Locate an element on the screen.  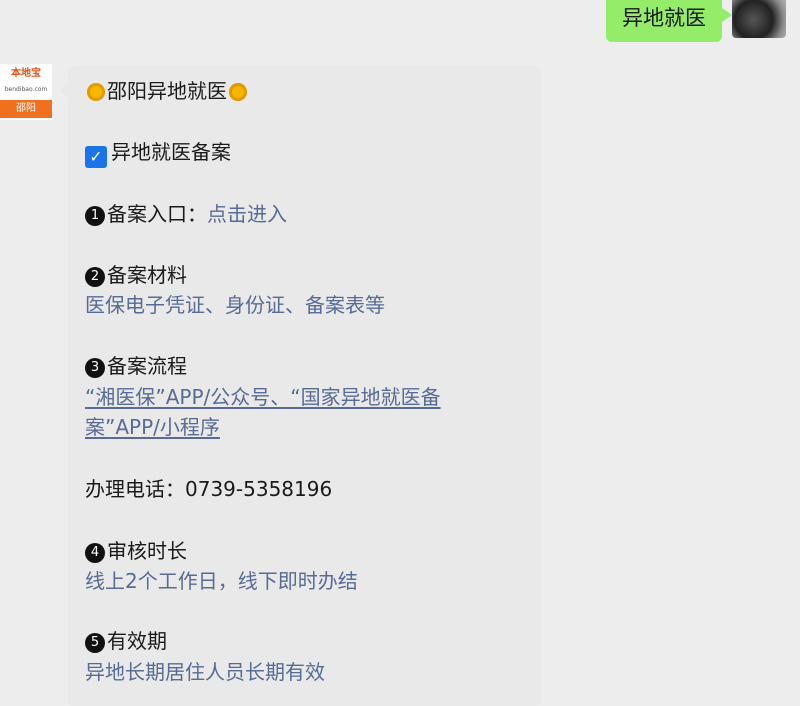
number-3-icon: 3 is located at coordinates (95, 368).